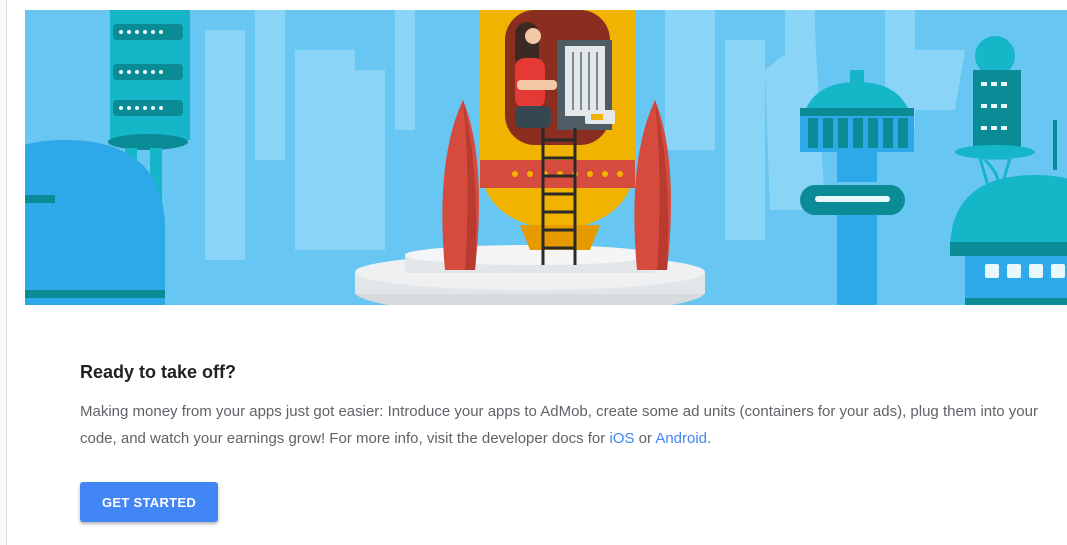 This screenshot has width=1067, height=545. Describe the element at coordinates (621, 438) in the screenshot. I see `ios-docs-link: iOS` at that location.